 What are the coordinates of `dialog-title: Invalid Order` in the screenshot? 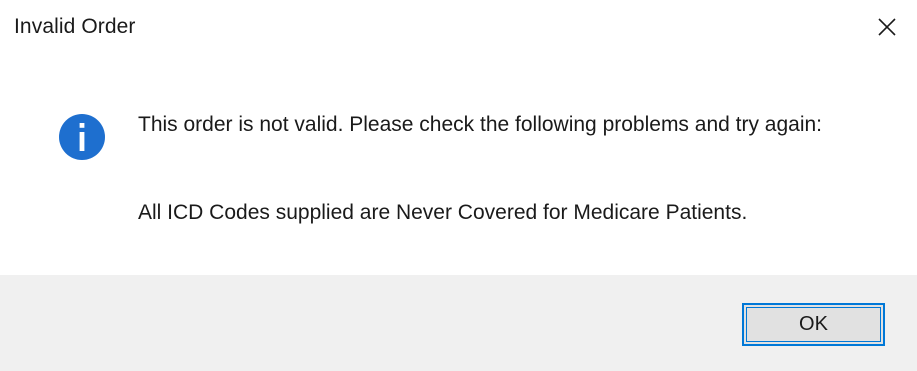 It's located at (75, 26).